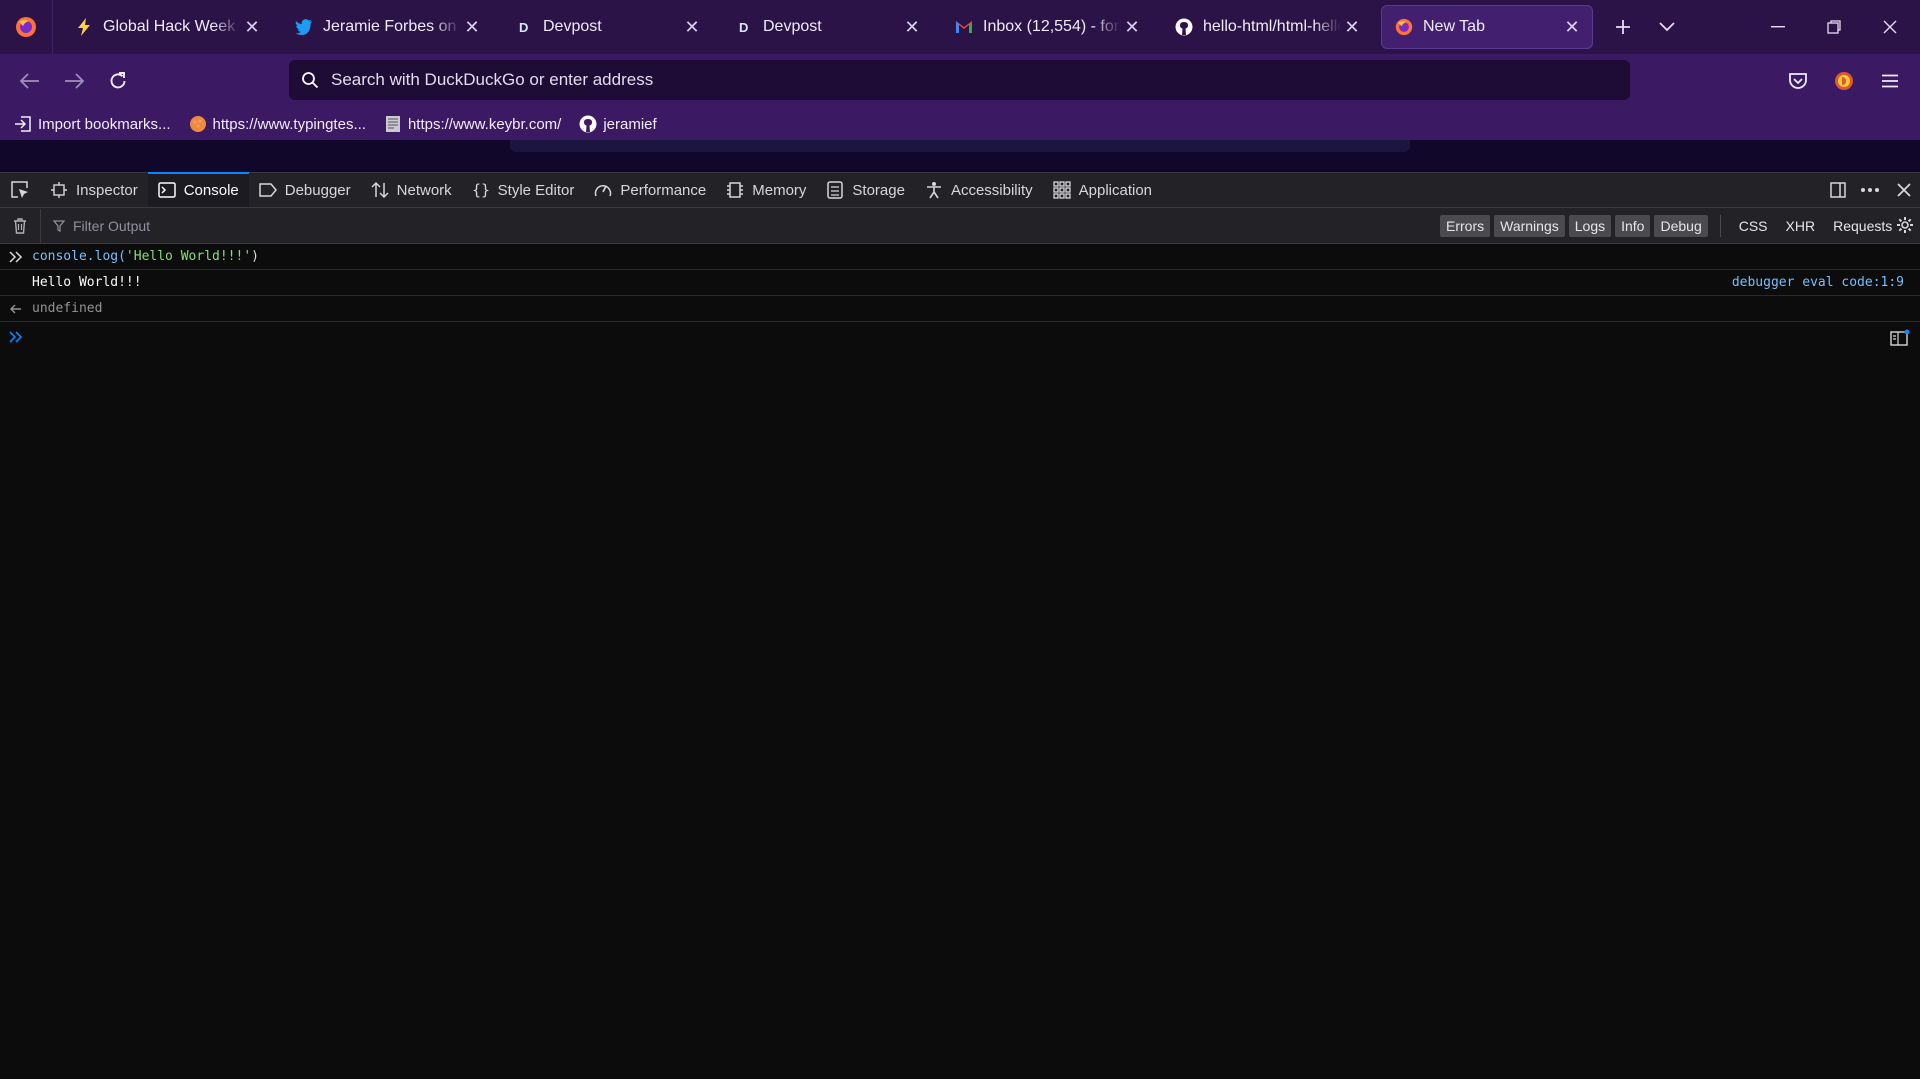 The image size is (1920, 1079). What do you see at coordinates (1753, 226) in the screenshot?
I see `filter-css-button: CSS` at bounding box center [1753, 226].